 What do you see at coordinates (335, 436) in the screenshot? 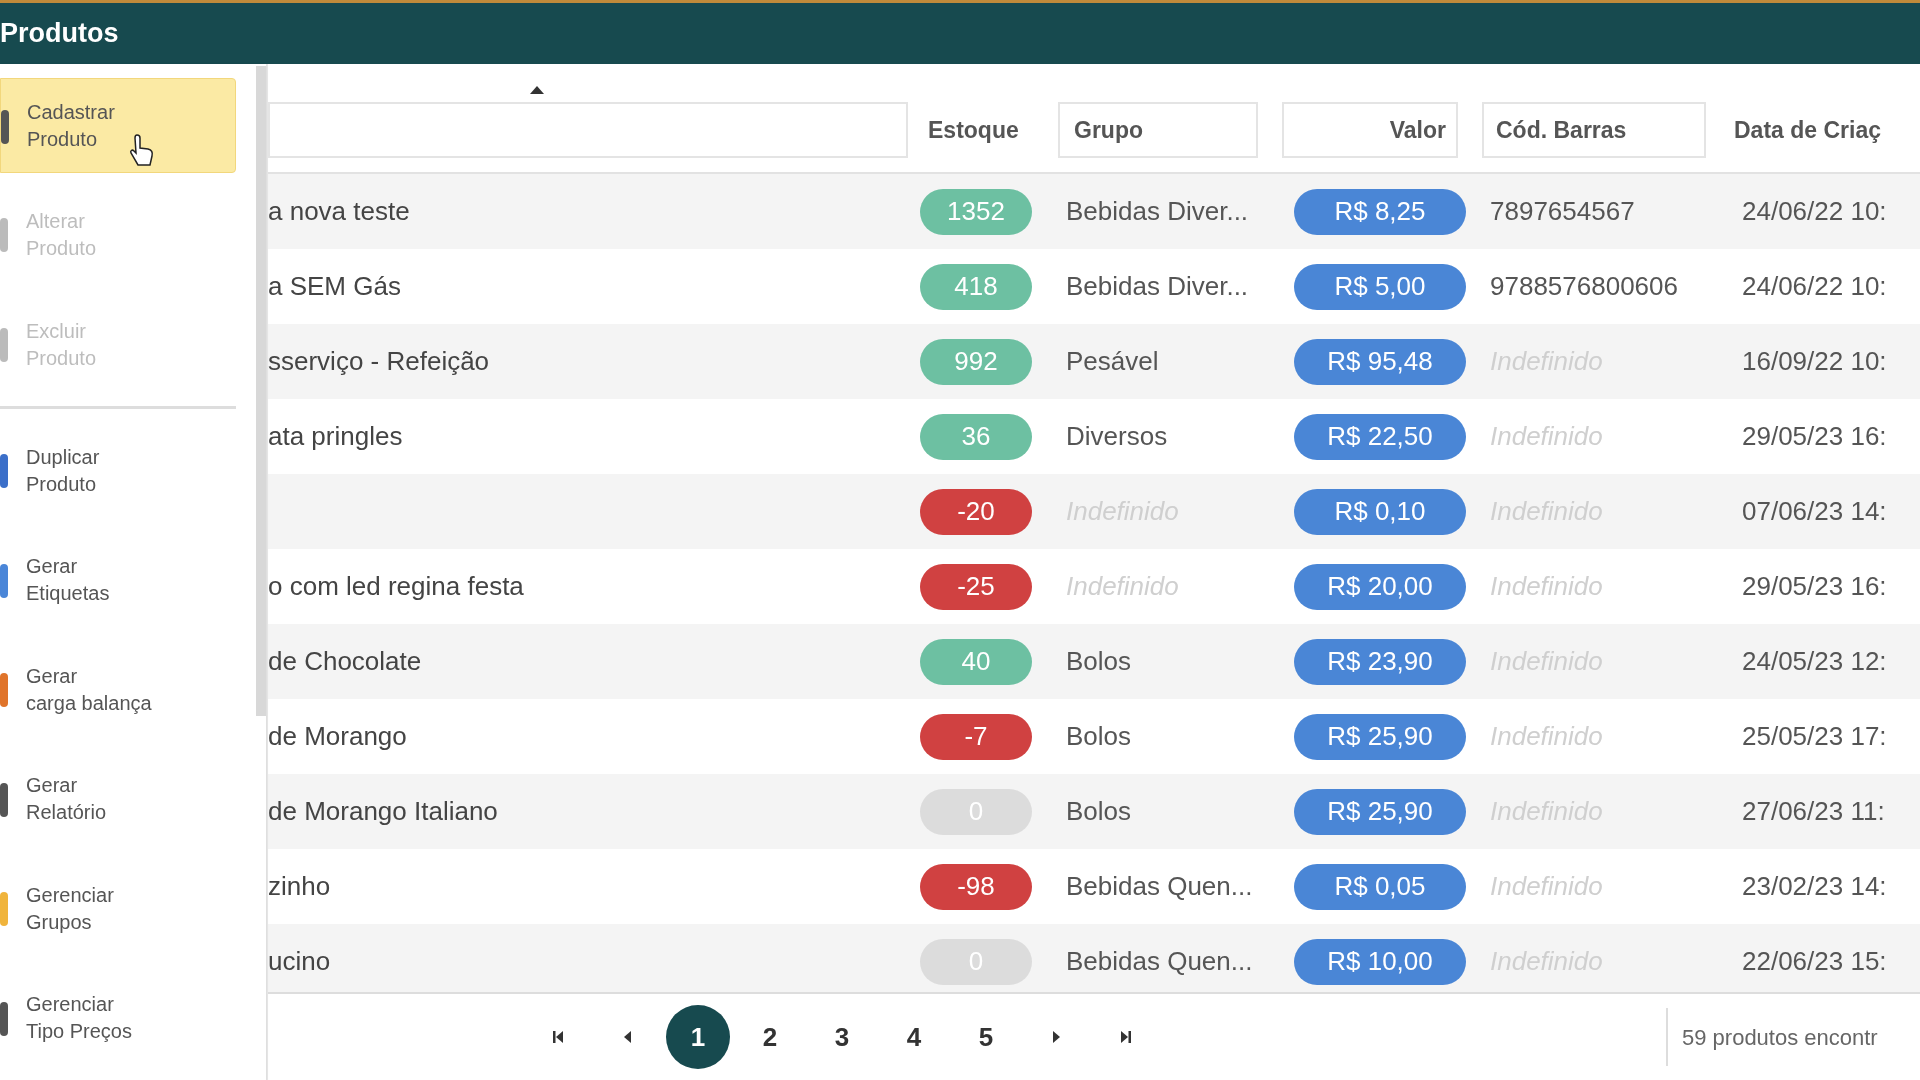
I see `table-cell-text: ata pringles` at bounding box center [335, 436].